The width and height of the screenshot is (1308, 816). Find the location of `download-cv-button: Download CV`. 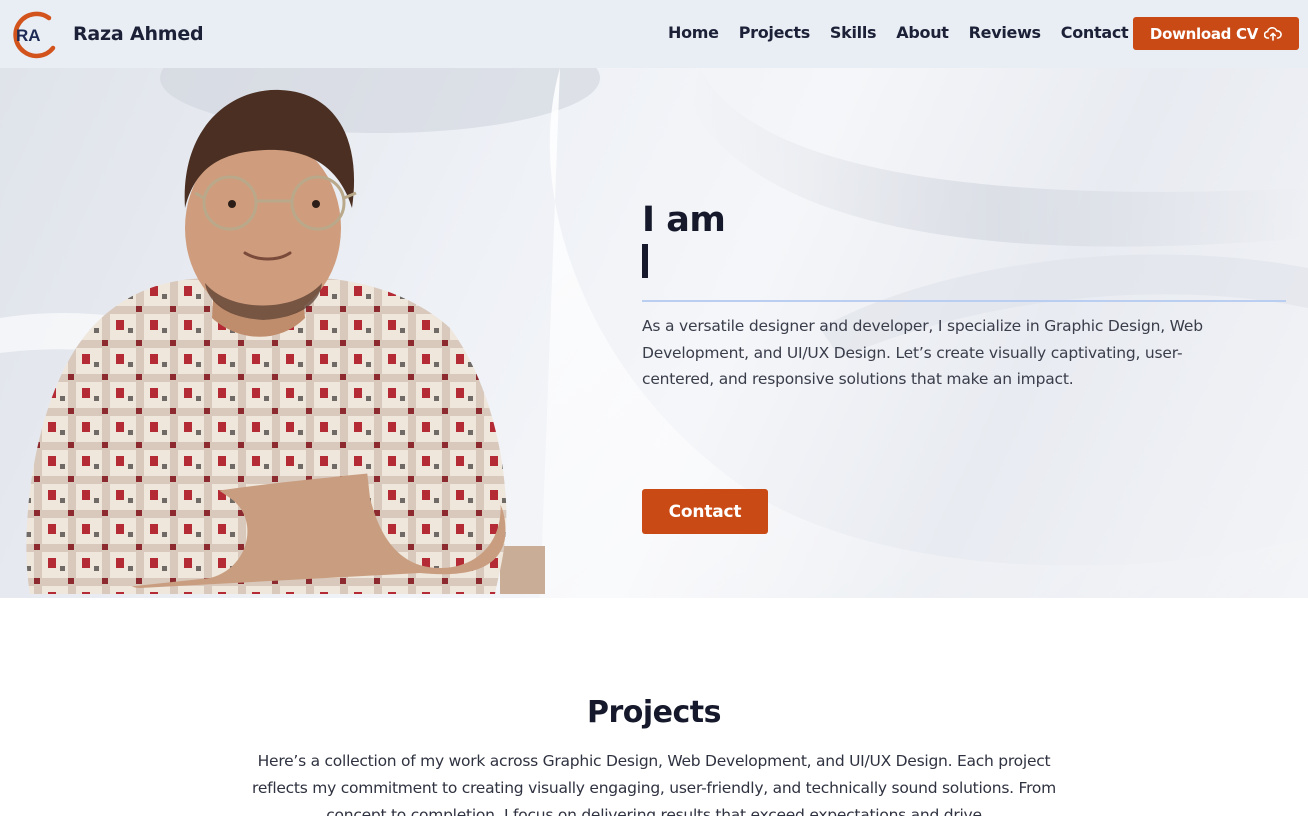

download-cv-button: Download CV is located at coordinates (1216, 33).